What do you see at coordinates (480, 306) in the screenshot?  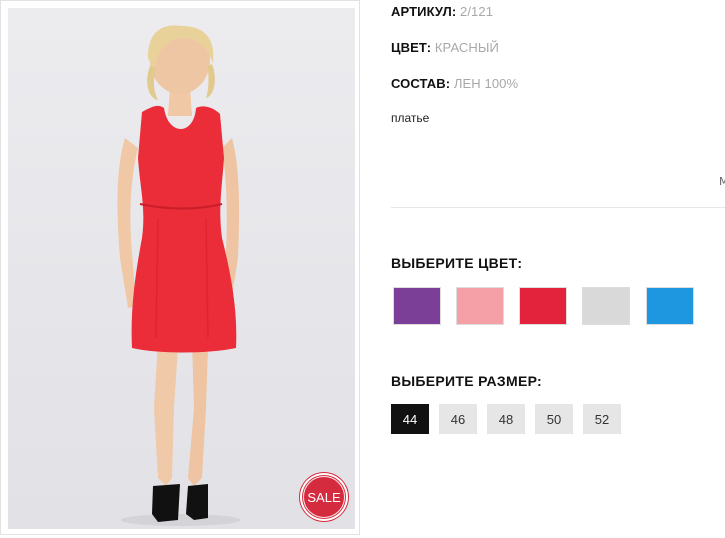 I see `color-swatch-pink` at bounding box center [480, 306].